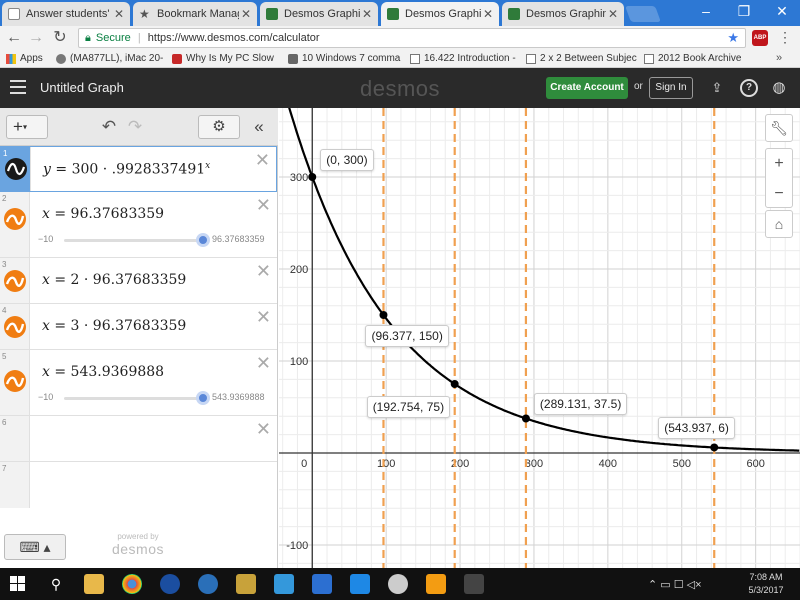  I want to click on point-label: (289.131, 37.5), so click(580, 403).